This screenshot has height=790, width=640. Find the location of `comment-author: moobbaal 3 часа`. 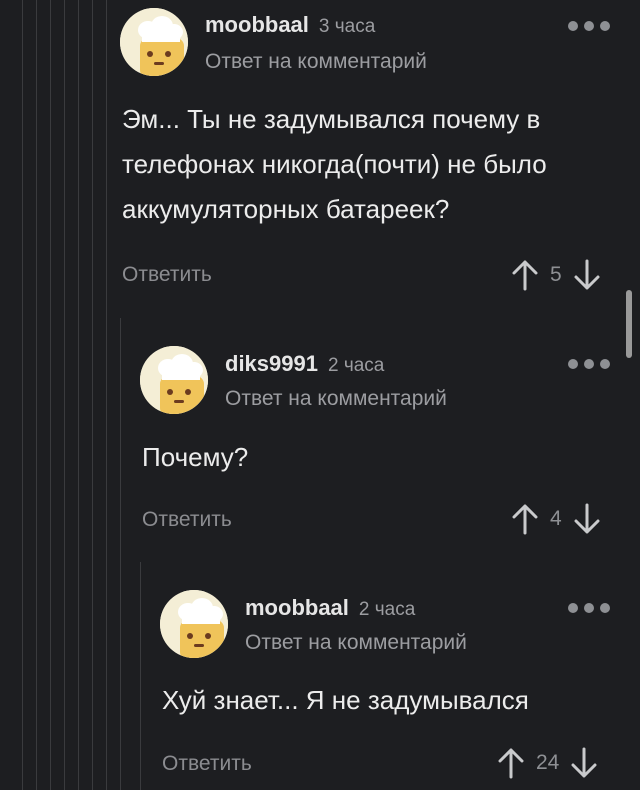

comment-author: moobbaal 3 часа is located at coordinates (290, 25).